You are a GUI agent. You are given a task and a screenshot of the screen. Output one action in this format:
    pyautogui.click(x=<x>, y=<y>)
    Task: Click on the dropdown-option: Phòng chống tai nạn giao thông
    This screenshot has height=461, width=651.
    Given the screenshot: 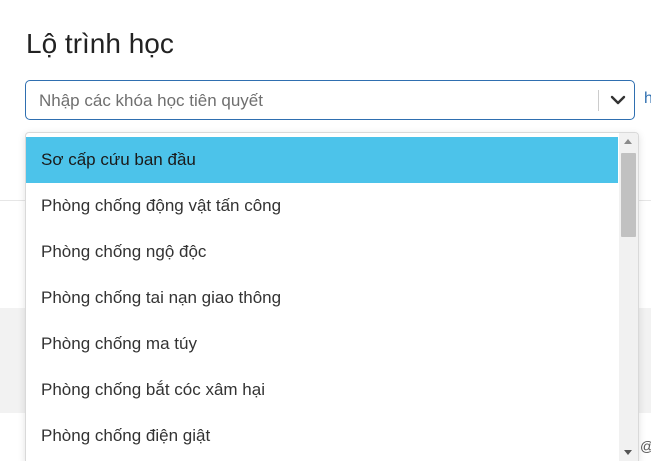 What is the action you would take?
    pyautogui.click(x=322, y=298)
    